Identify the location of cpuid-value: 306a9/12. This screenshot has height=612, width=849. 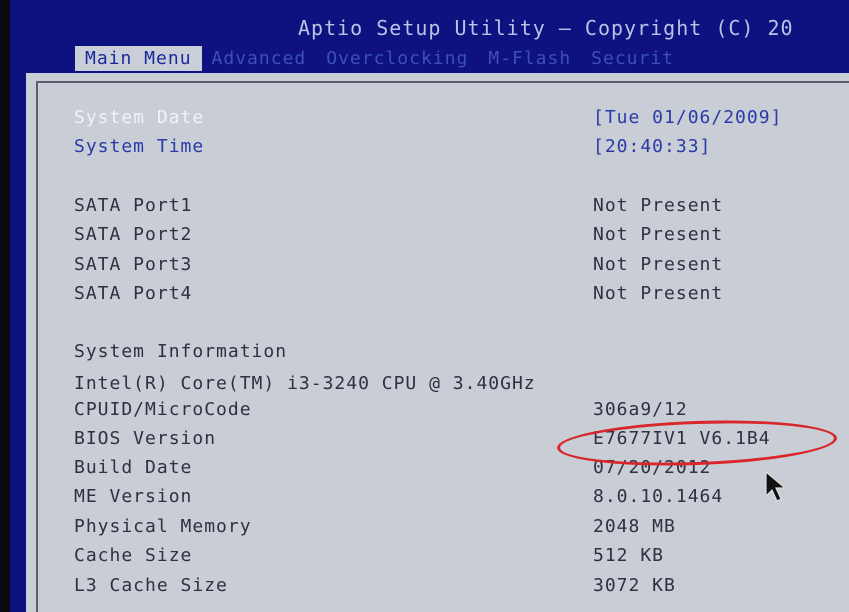
(640, 409).